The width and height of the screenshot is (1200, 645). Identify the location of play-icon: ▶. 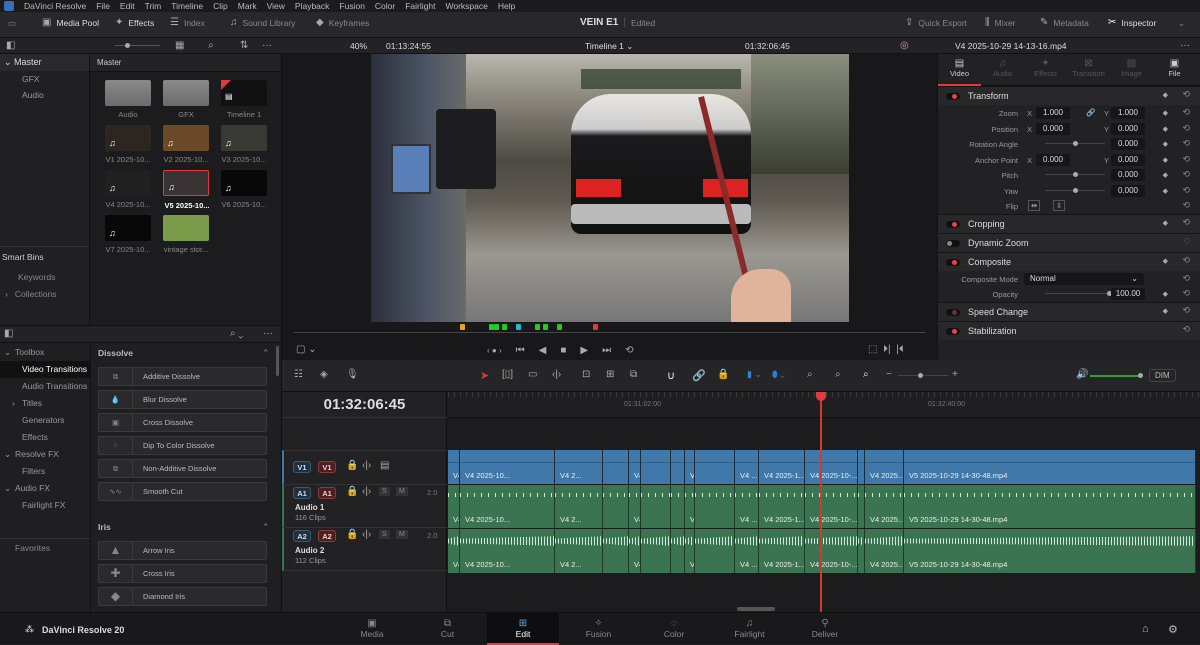
(584, 350).